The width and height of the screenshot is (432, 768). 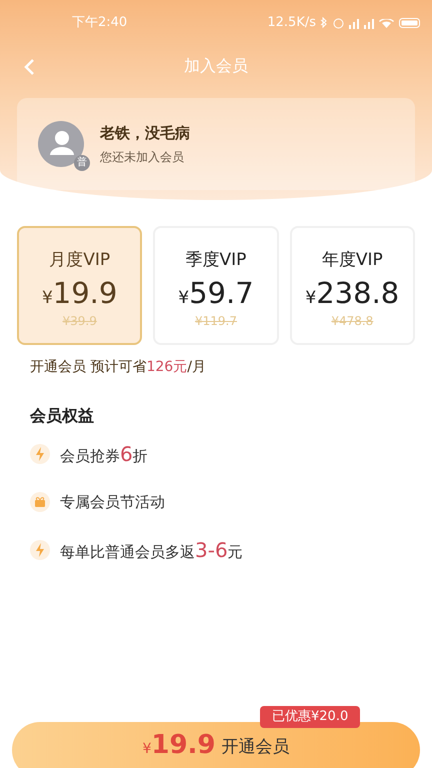 What do you see at coordinates (215, 321) in the screenshot?
I see `original-price: ¥119.7` at bounding box center [215, 321].